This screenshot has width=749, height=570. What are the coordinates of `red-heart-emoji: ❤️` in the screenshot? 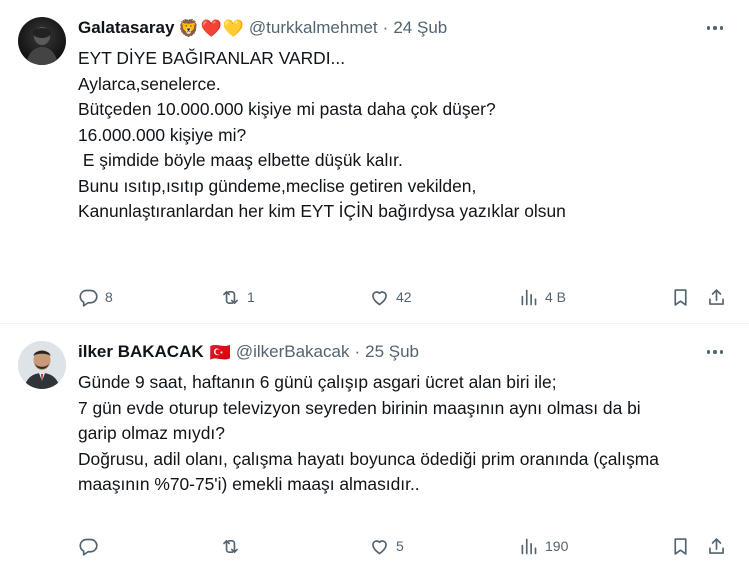 It's located at (211, 28).